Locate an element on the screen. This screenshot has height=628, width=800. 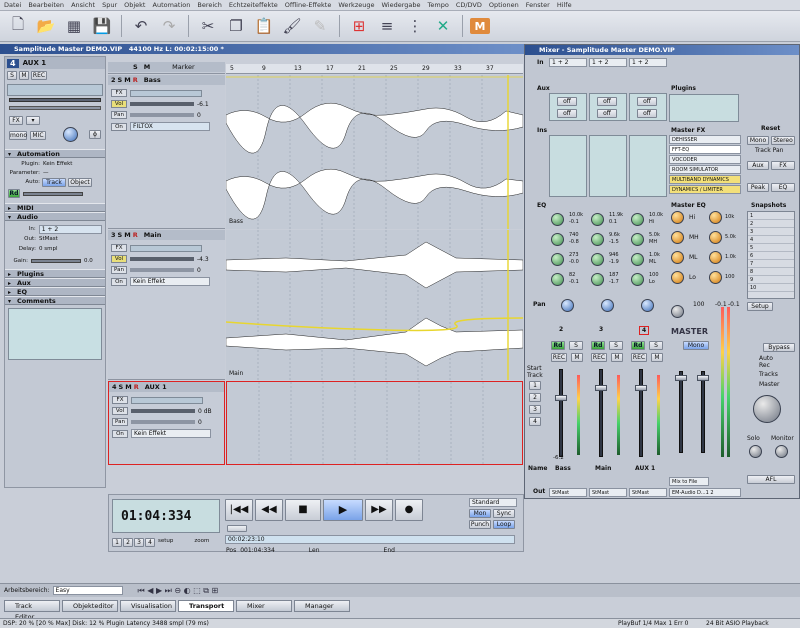
marker-solo: S is located at coordinates (135, 67).